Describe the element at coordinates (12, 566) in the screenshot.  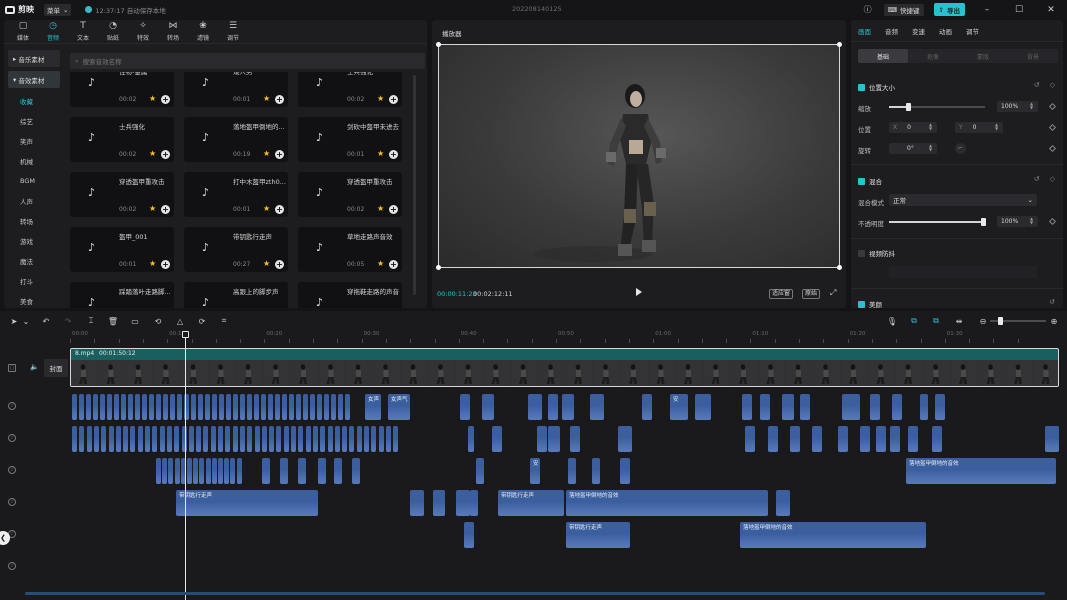
I see `audio-track-icon: ♪` at that location.